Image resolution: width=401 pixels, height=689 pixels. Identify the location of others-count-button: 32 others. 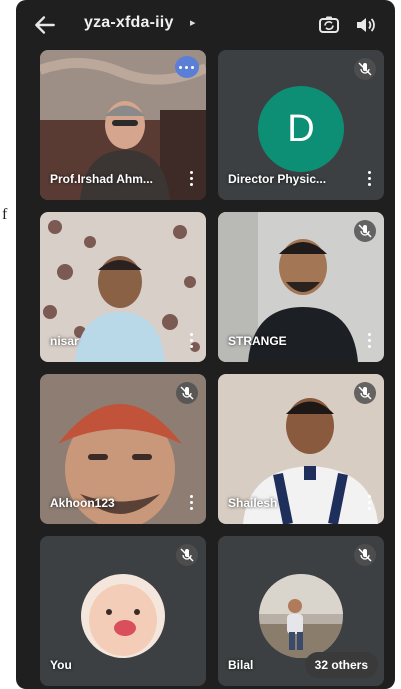
(341, 665).